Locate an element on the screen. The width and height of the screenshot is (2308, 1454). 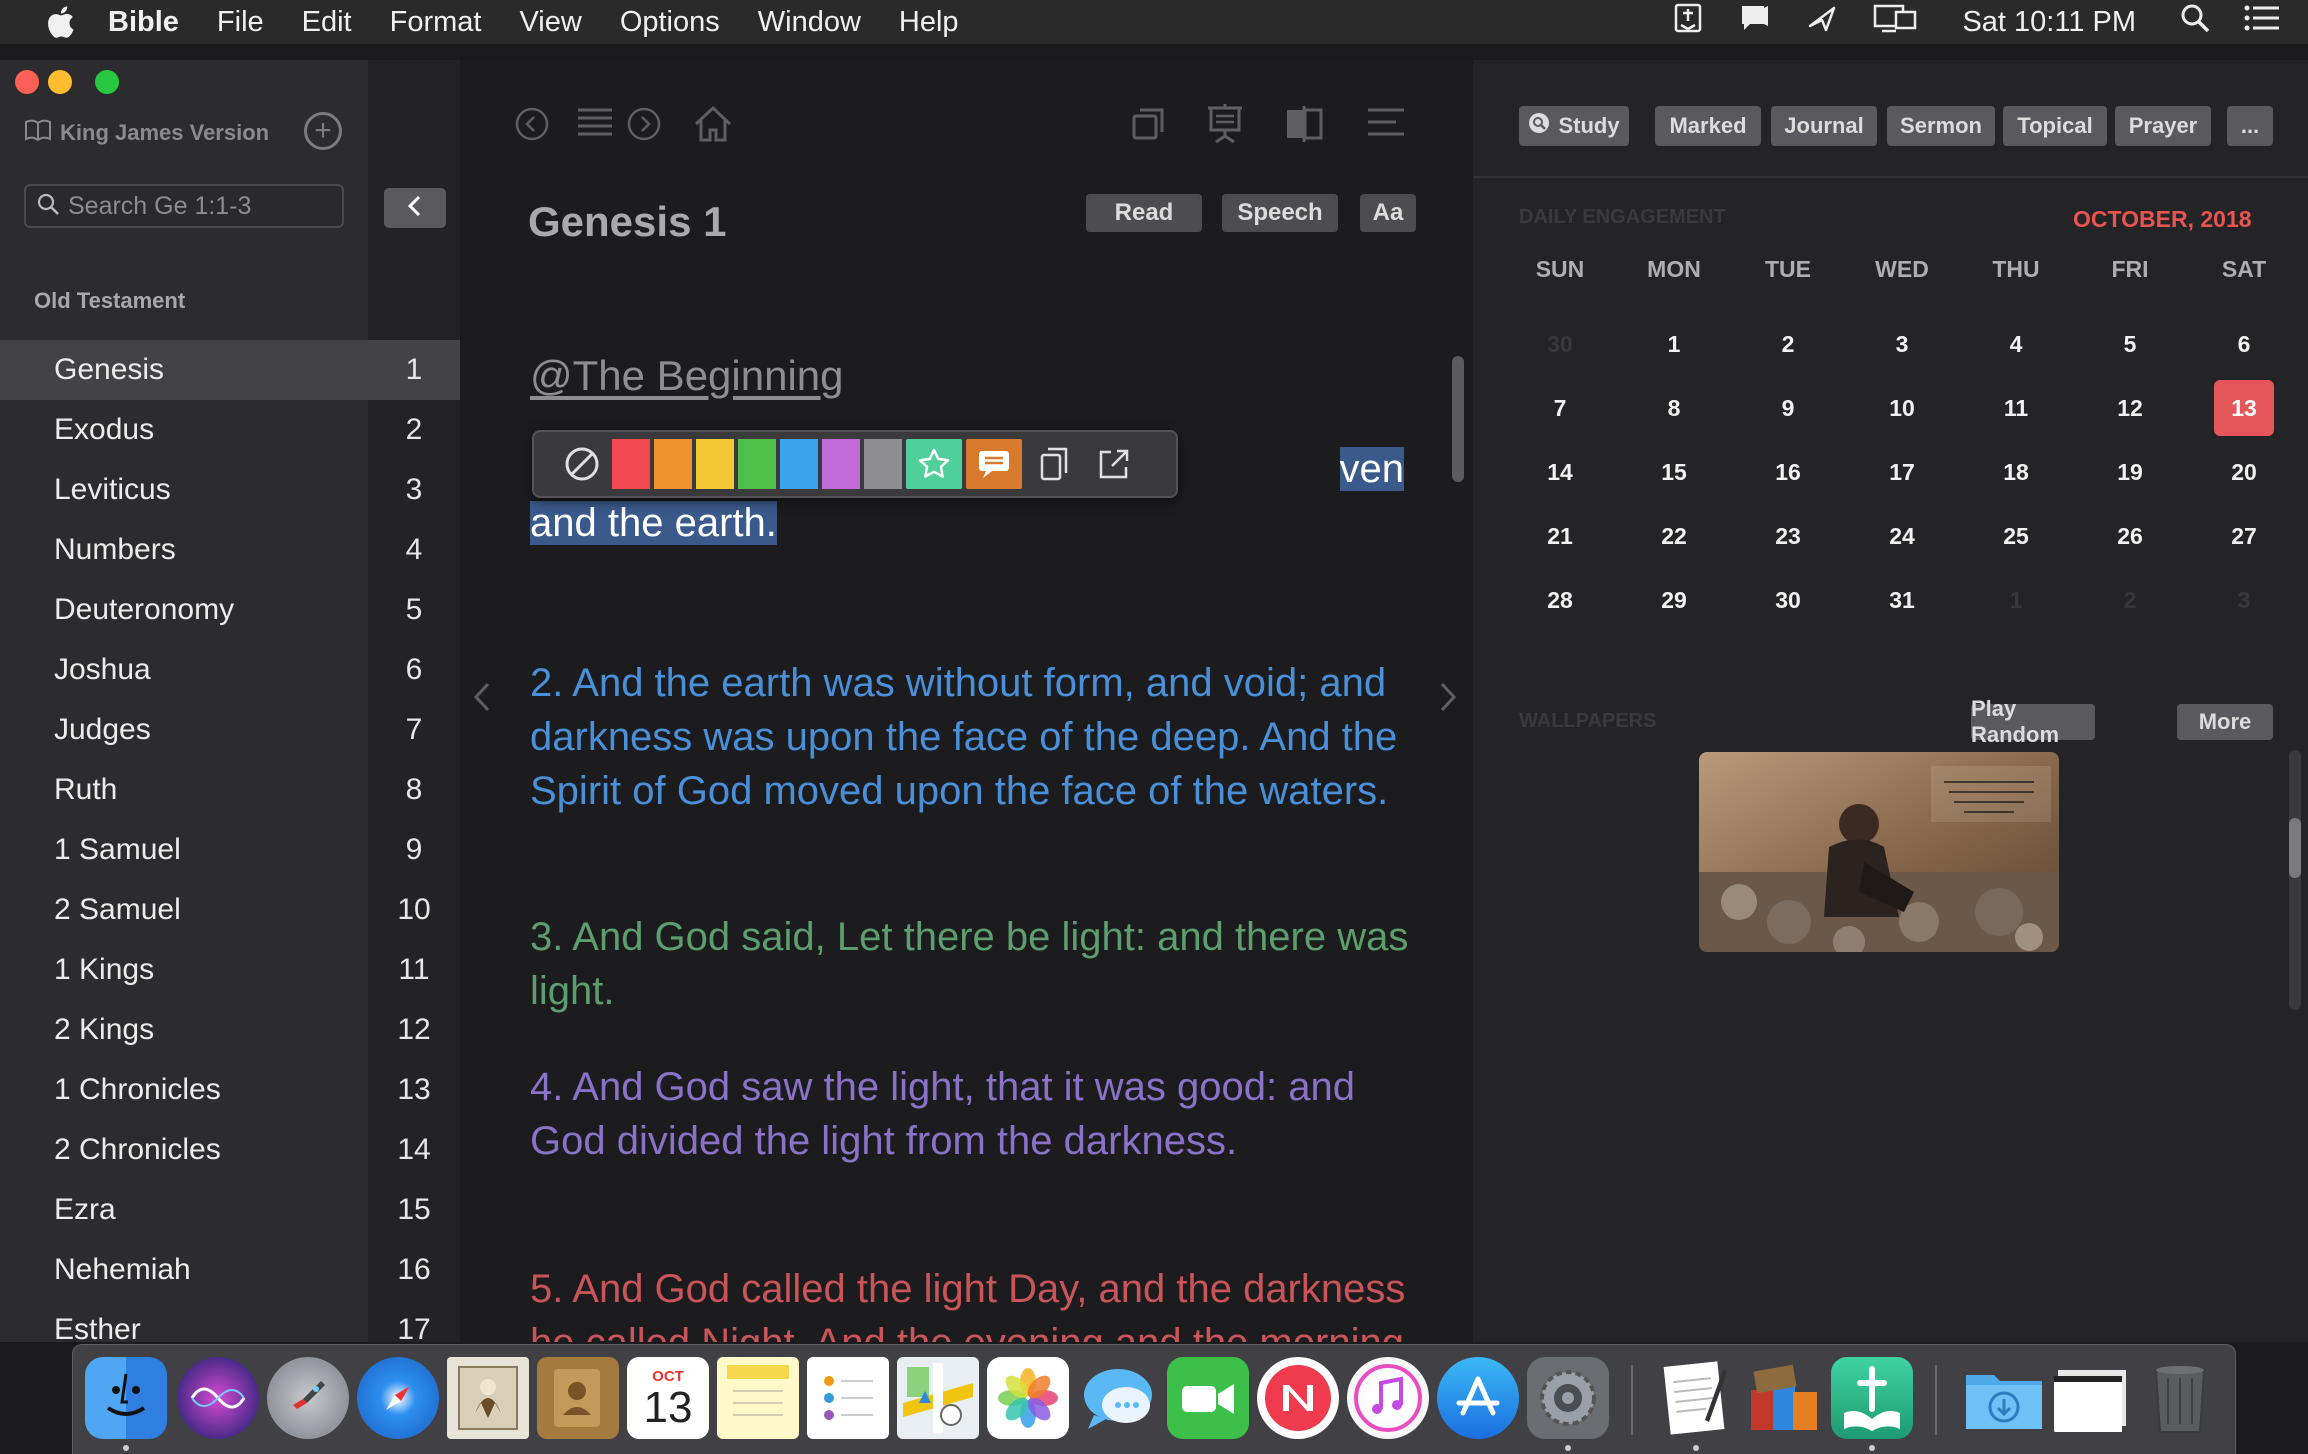
sidebar-item-book: Nehemiah 16 is located at coordinates (230, 1270).